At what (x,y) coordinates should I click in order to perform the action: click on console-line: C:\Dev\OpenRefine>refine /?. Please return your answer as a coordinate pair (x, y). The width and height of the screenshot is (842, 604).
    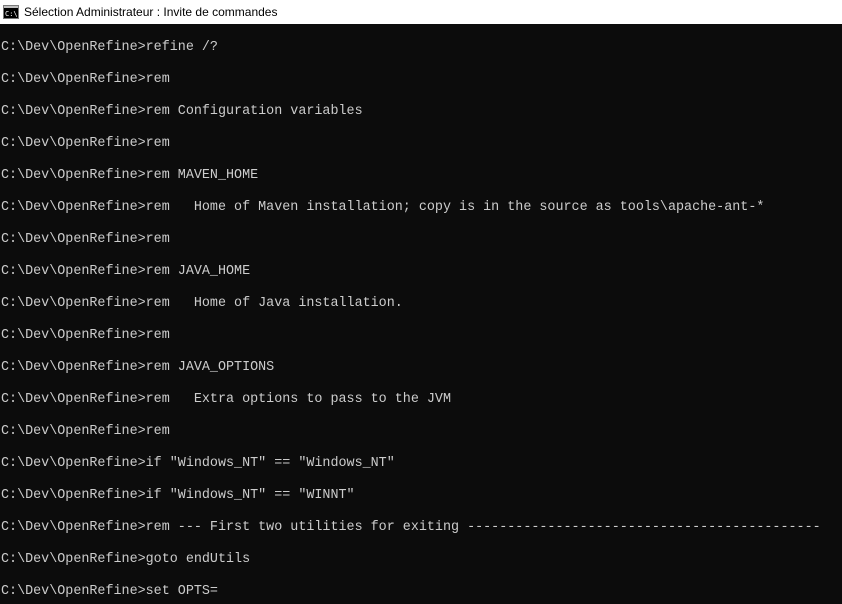
    Looking at the image, I should click on (109, 47).